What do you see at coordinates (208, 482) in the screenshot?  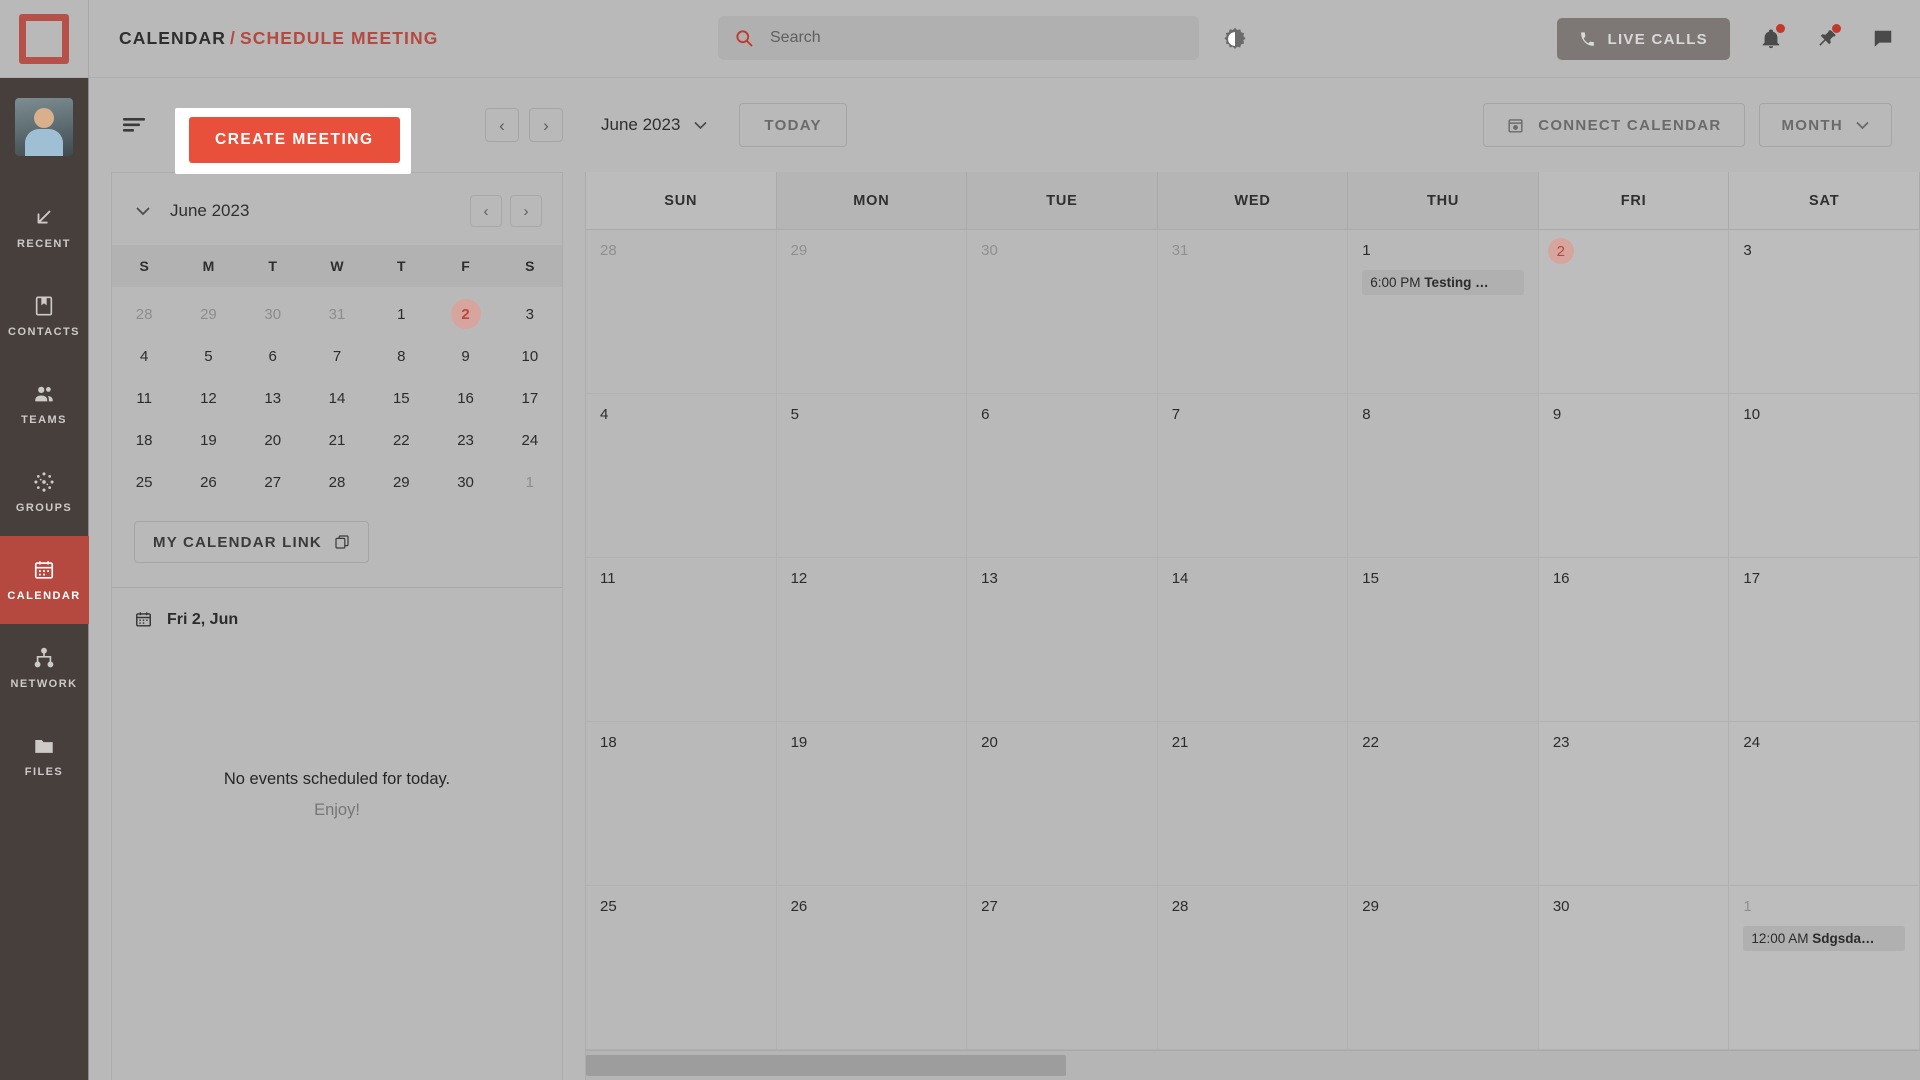 I see `mini-calendar-day: 26` at bounding box center [208, 482].